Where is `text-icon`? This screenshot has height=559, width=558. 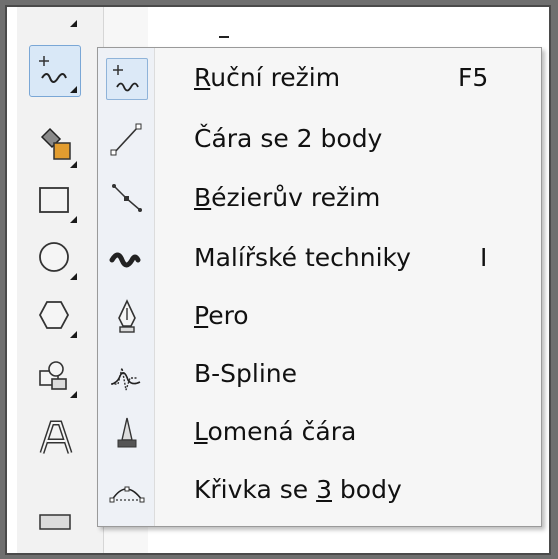
text-icon is located at coordinates (56, 437).